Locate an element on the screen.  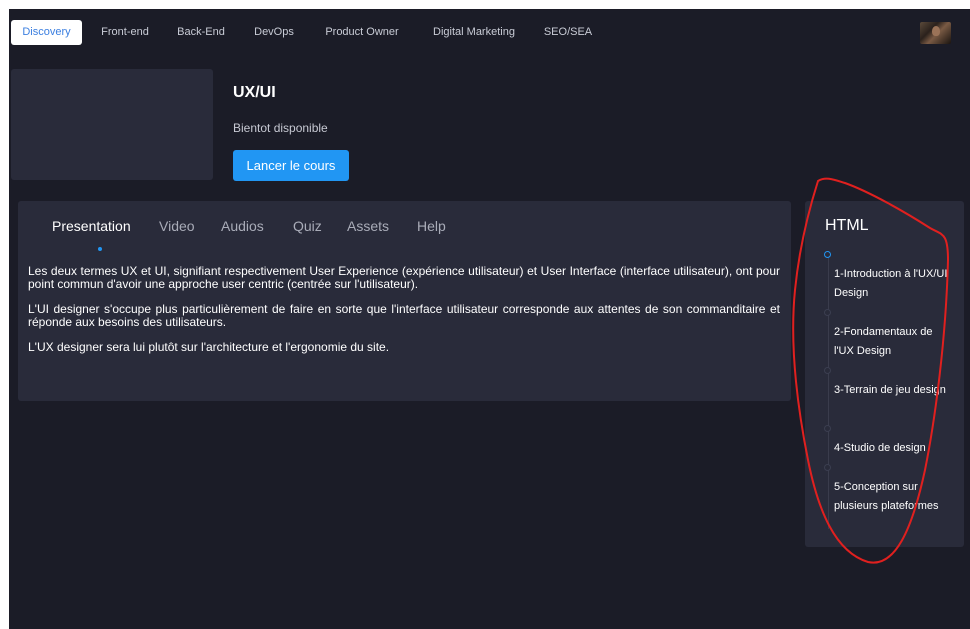
nav-tab-back-end: Back-End is located at coordinates (201, 32).